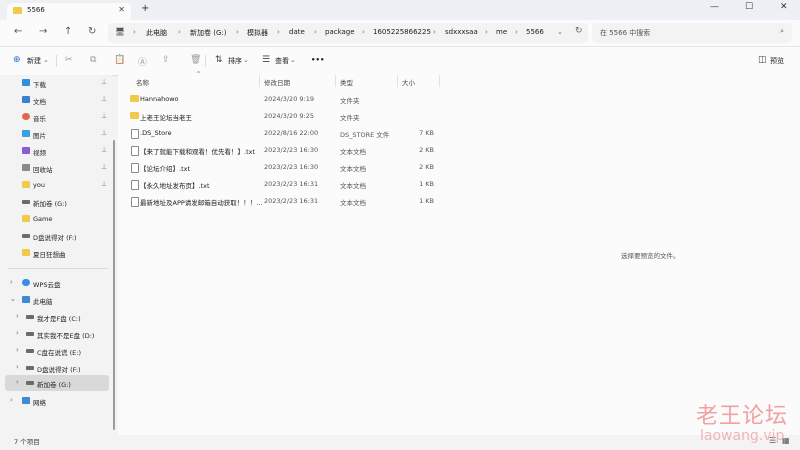  I want to click on more-options-button: •••, so click(317, 60).